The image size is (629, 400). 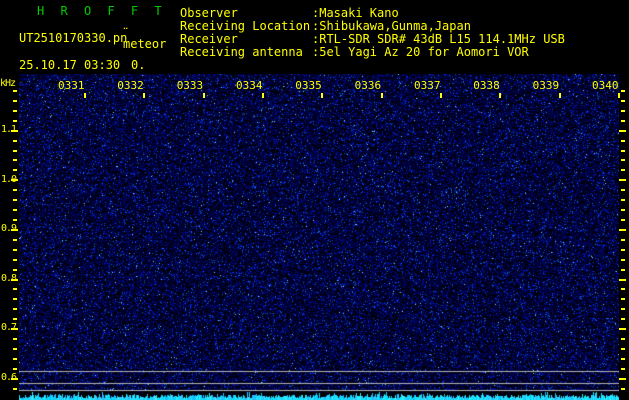 What do you see at coordinates (546, 85) in the screenshot?
I see `time-label: 0339` at bounding box center [546, 85].